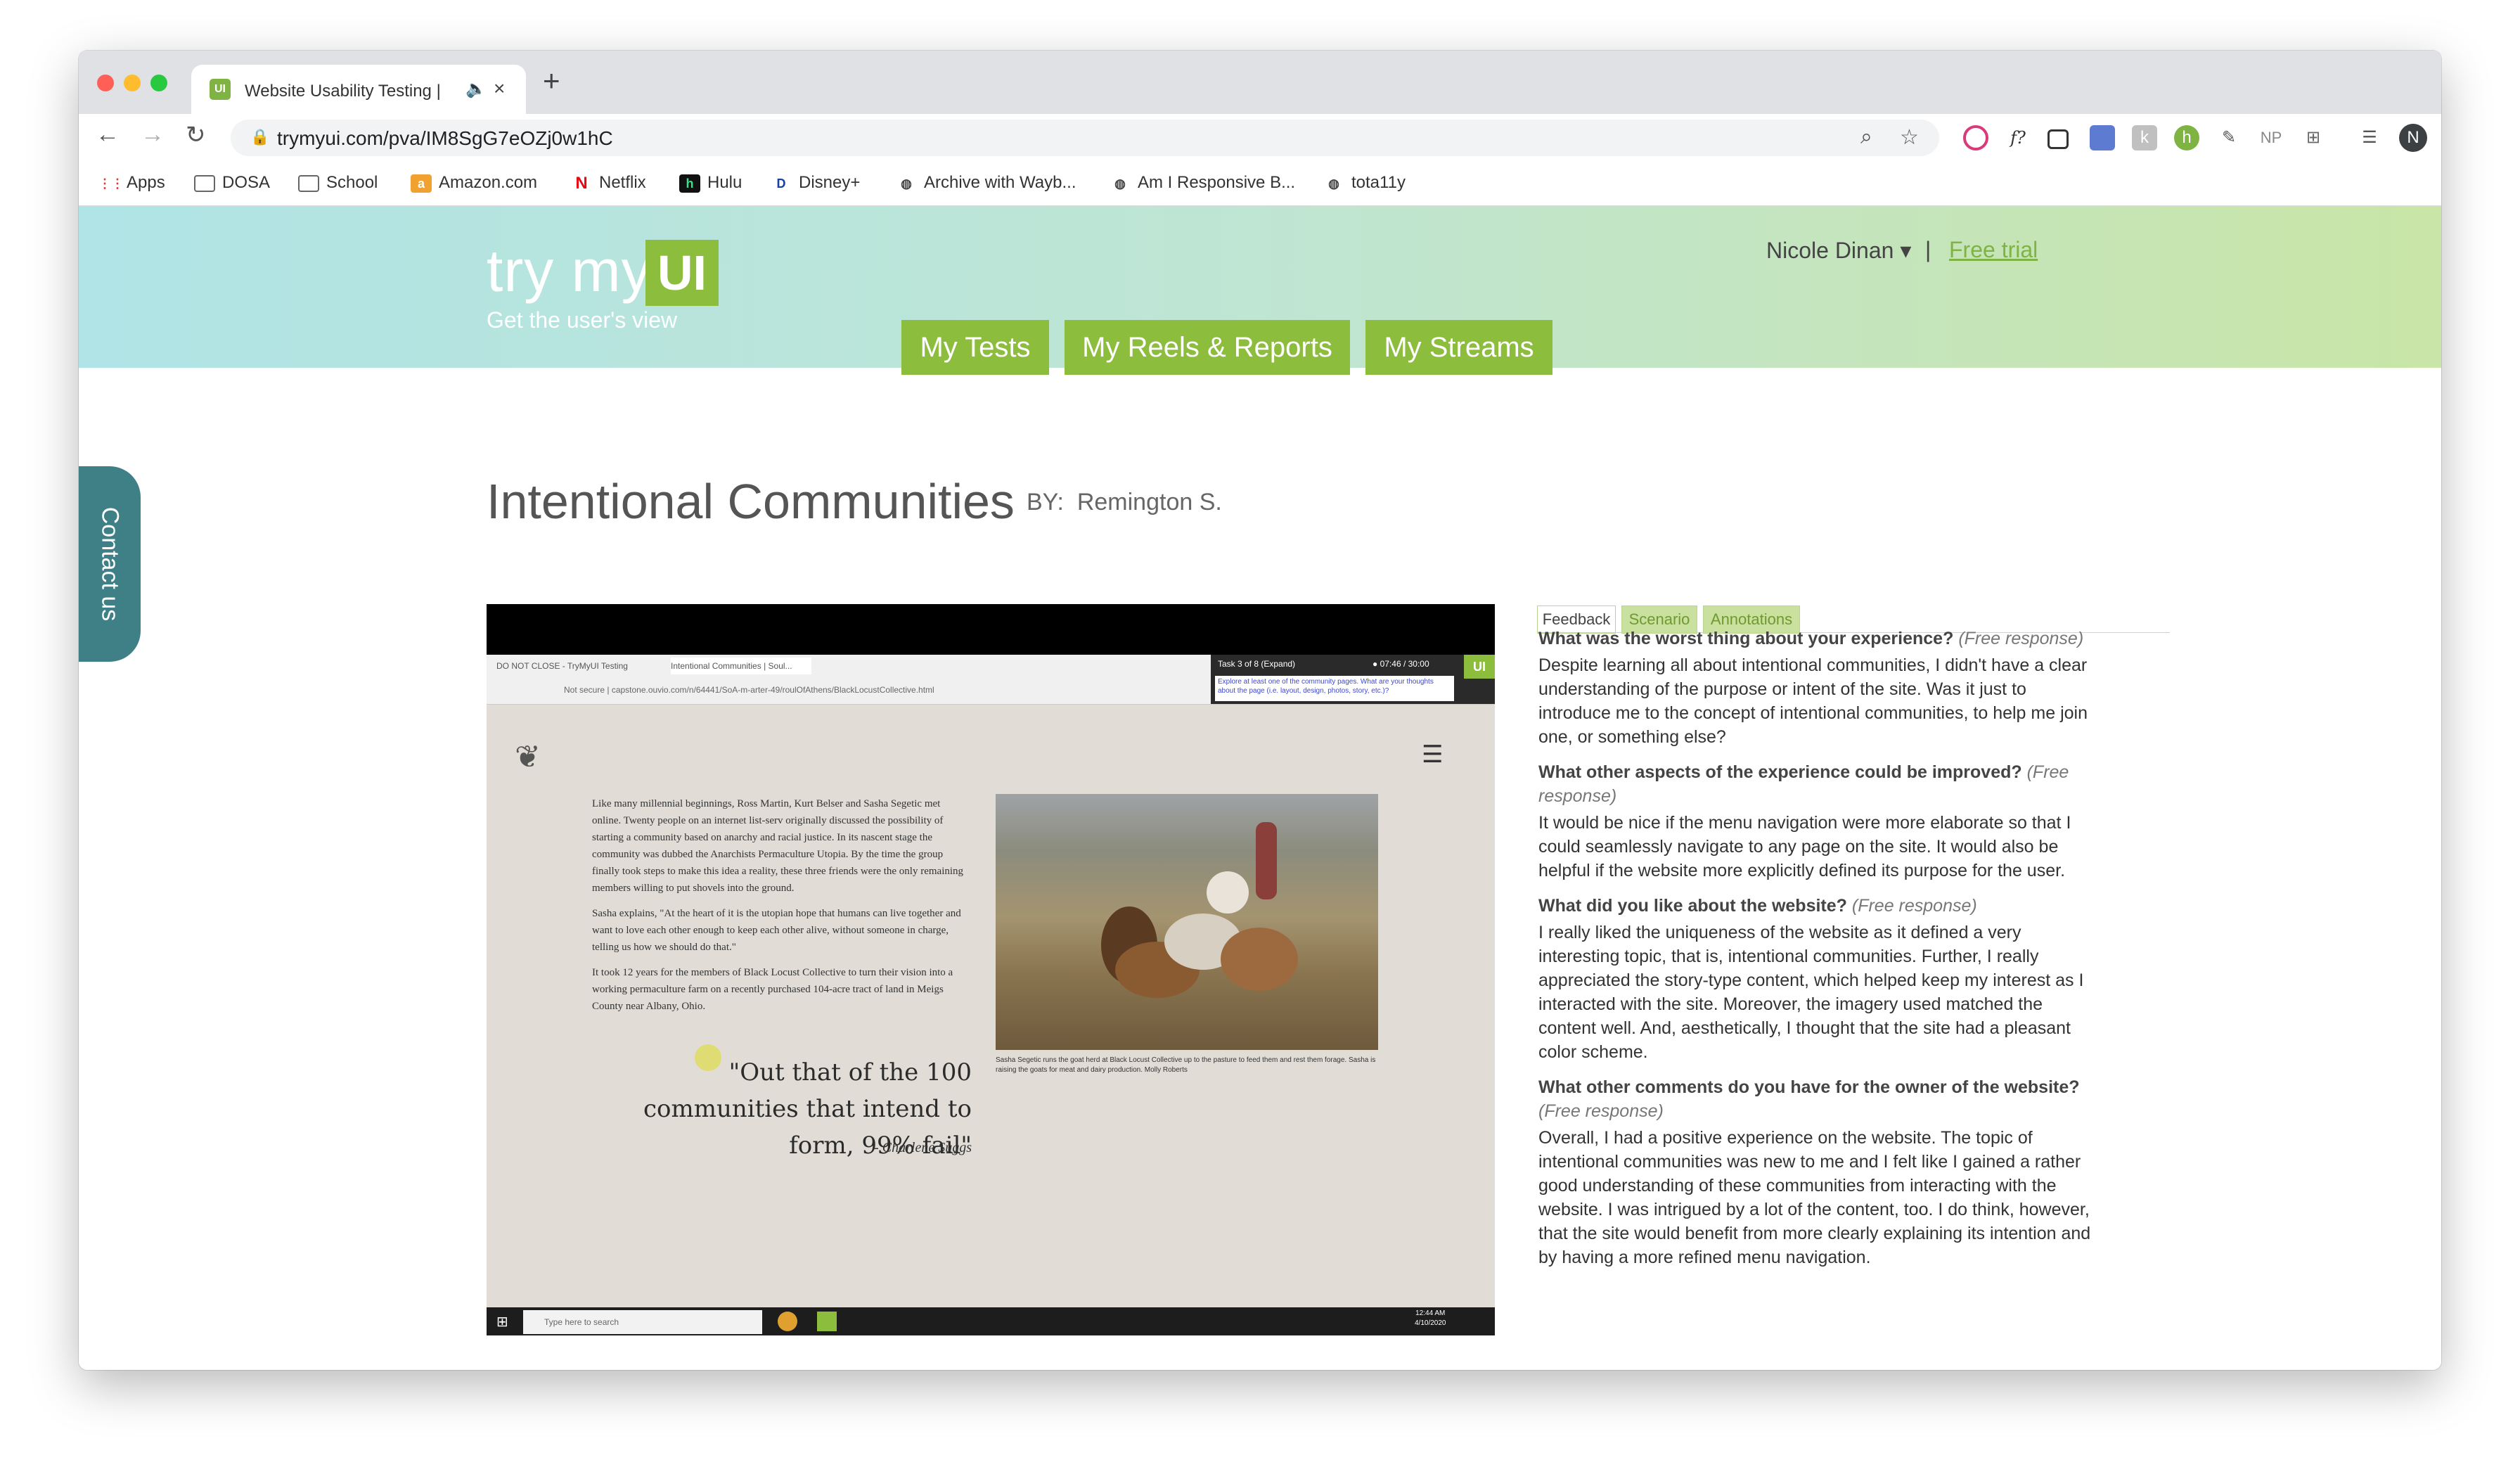 Image resolution: width=2520 pixels, height=1474 pixels. Describe the element at coordinates (2369, 137) in the screenshot. I see `reading-list-icon: ☰` at that location.